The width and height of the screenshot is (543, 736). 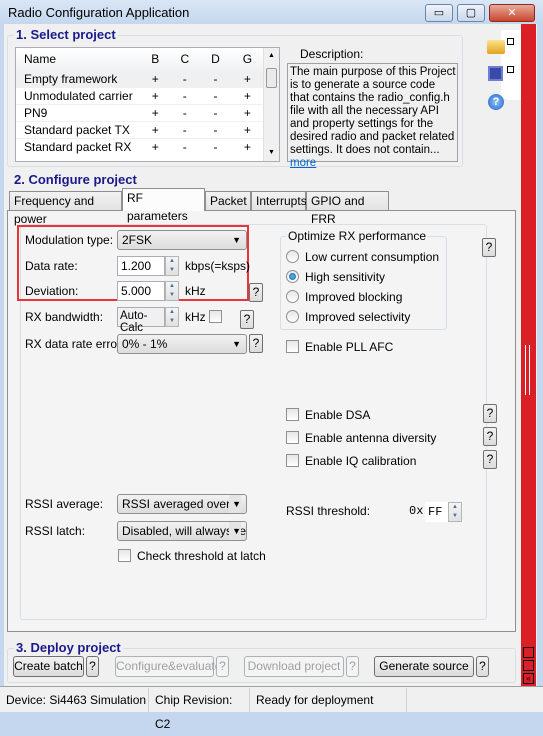 I want to click on maximize-button: ▢, so click(x=471, y=13).